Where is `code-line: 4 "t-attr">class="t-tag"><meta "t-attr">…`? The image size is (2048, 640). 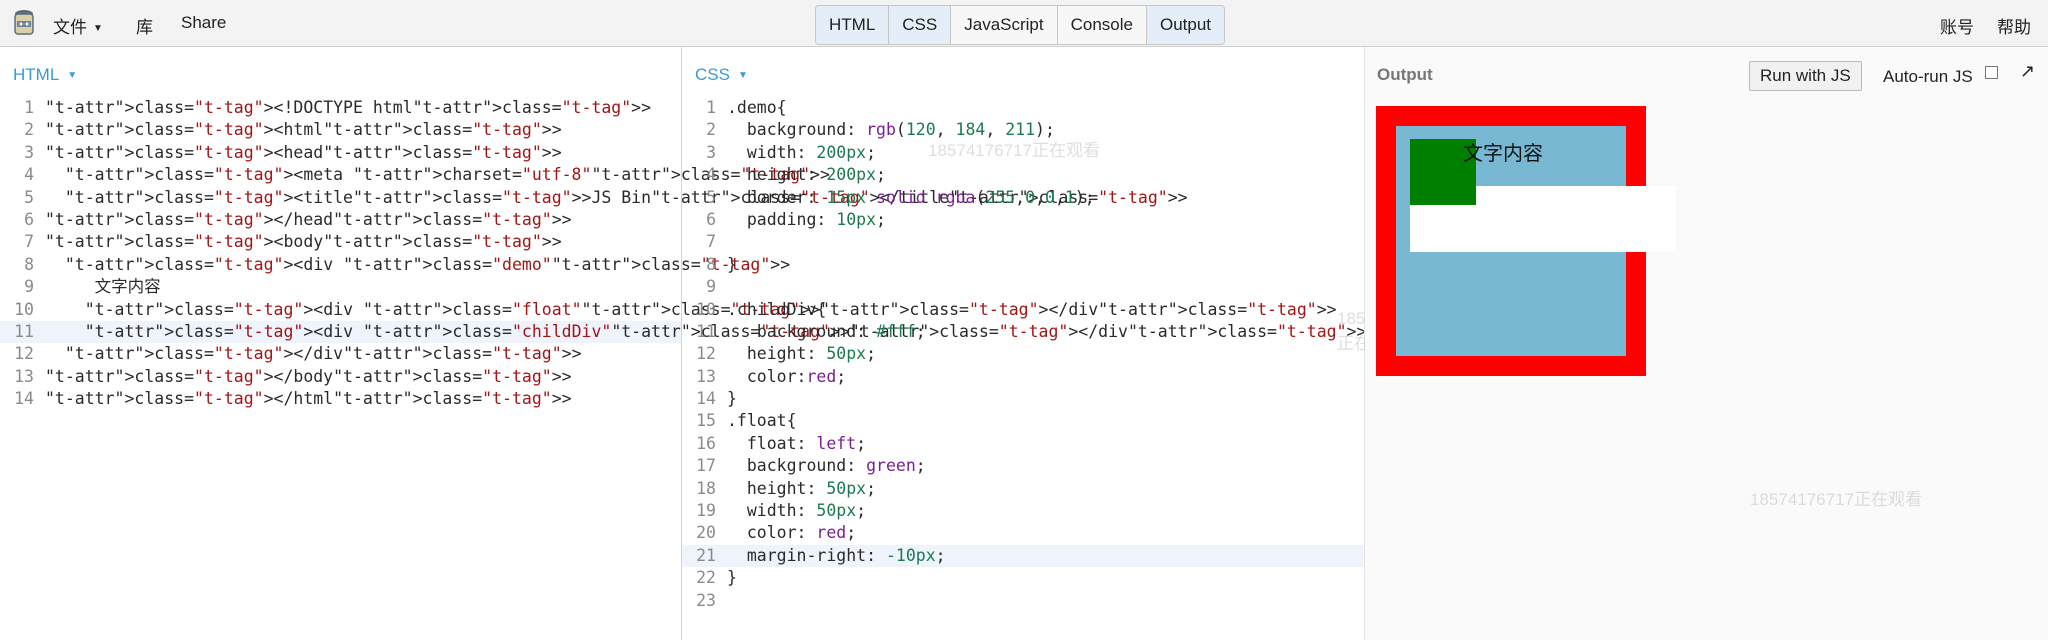 code-line: 4 "t-attr">class="t-tag"><meta "t-attr">… is located at coordinates (415, 175).